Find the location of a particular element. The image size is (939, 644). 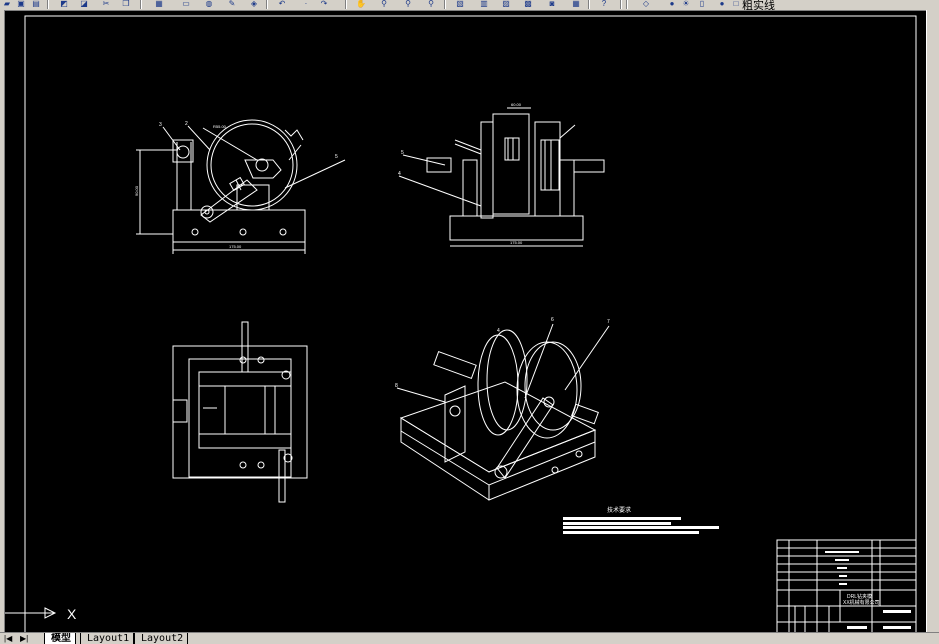

layer-on-icon: ● is located at coordinates (672, 4).